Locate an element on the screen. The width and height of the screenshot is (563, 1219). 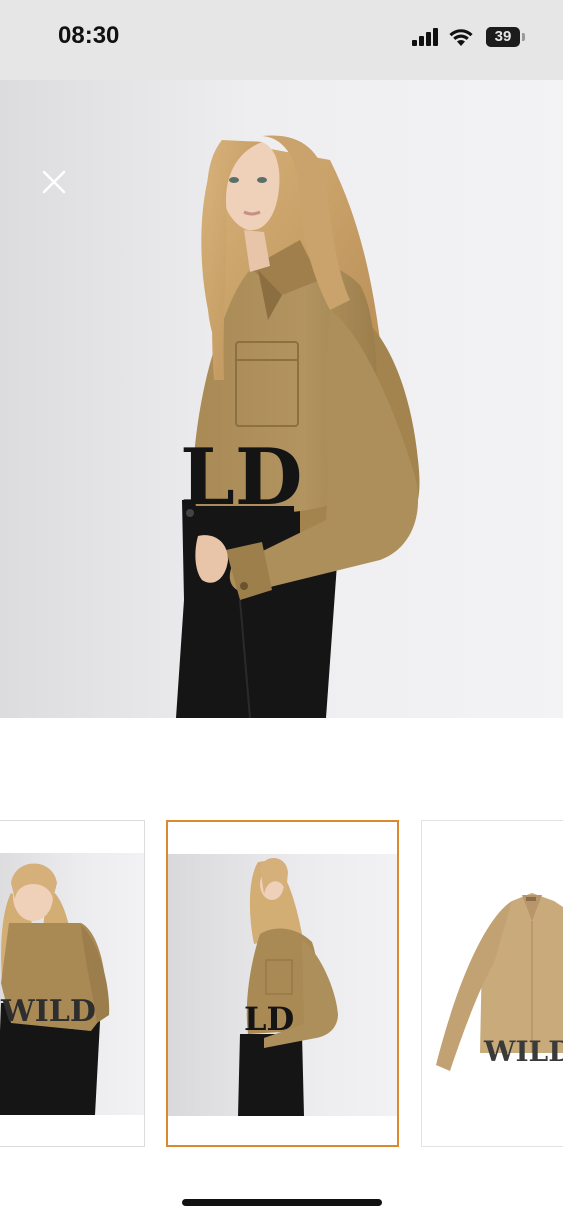
thumbnail-1: WILD is located at coordinates (72, 983).